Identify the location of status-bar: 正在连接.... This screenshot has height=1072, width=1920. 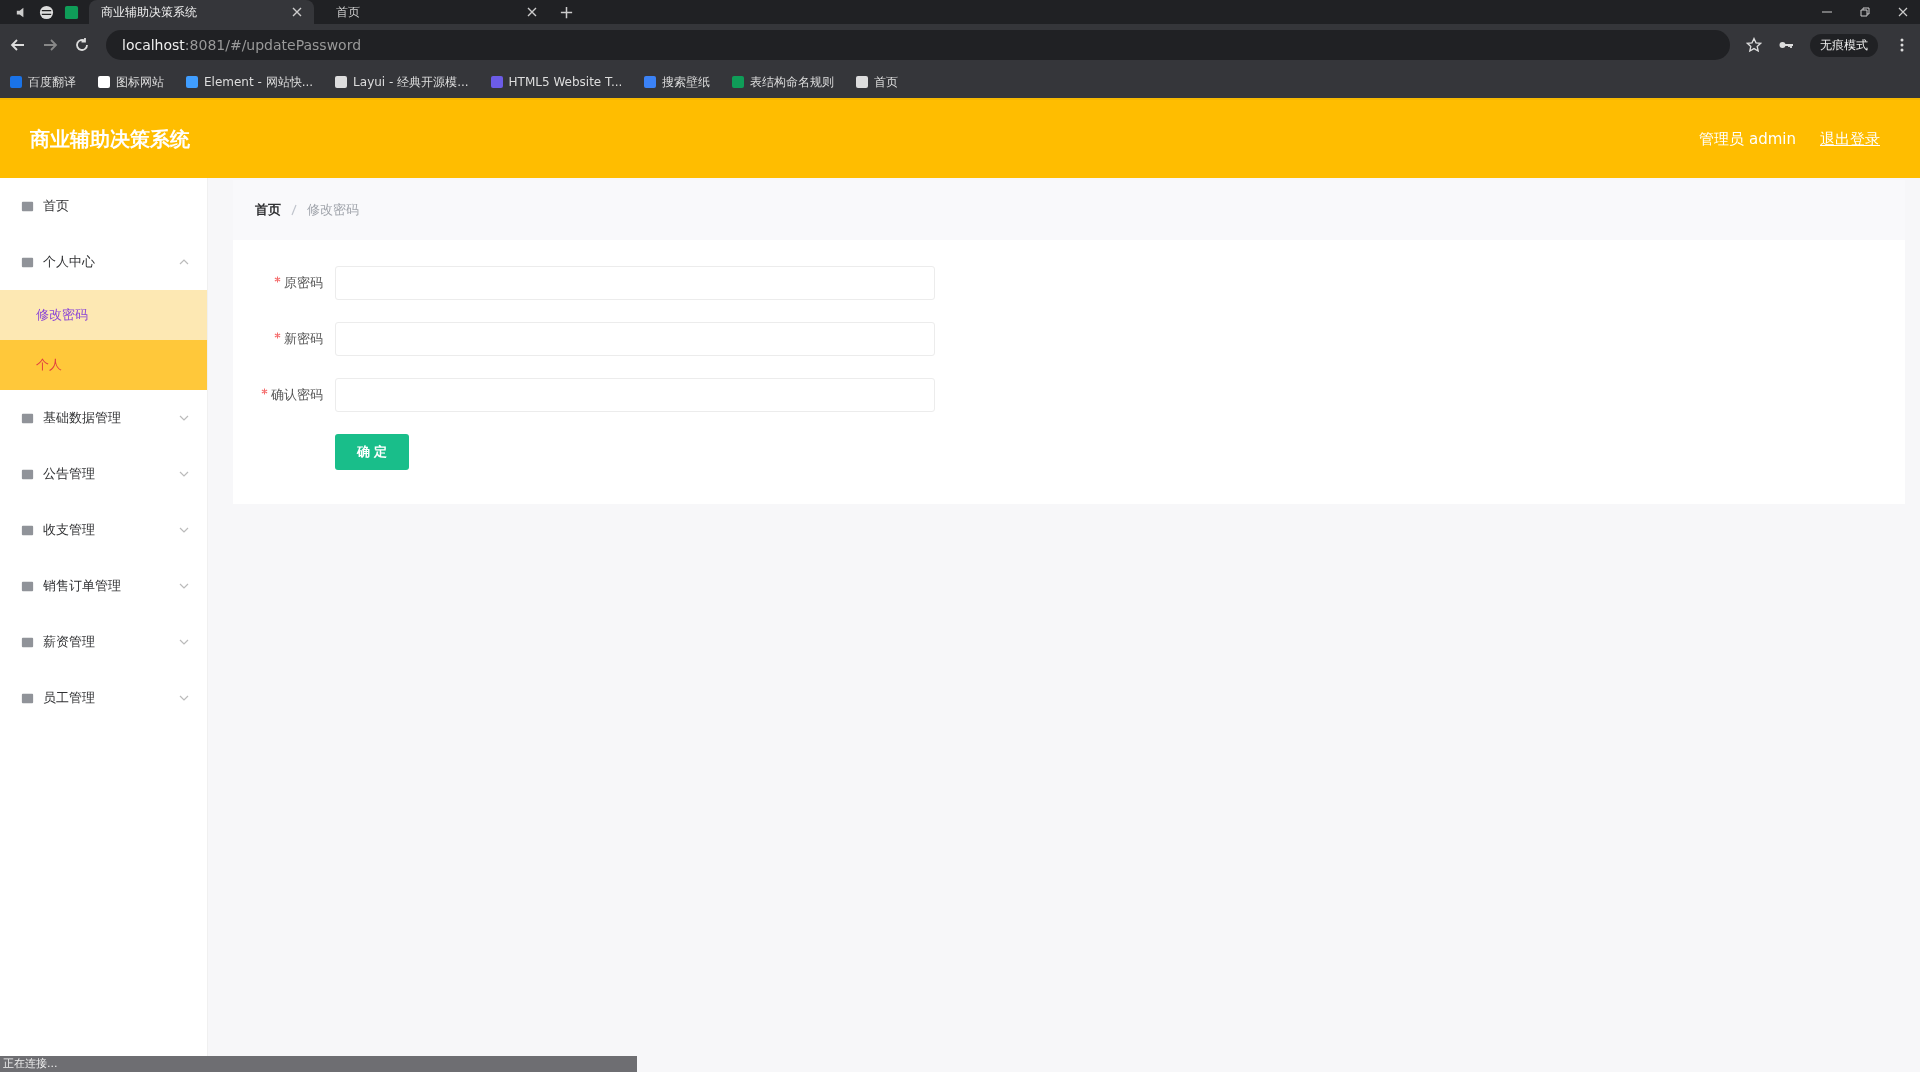
(318, 1064).